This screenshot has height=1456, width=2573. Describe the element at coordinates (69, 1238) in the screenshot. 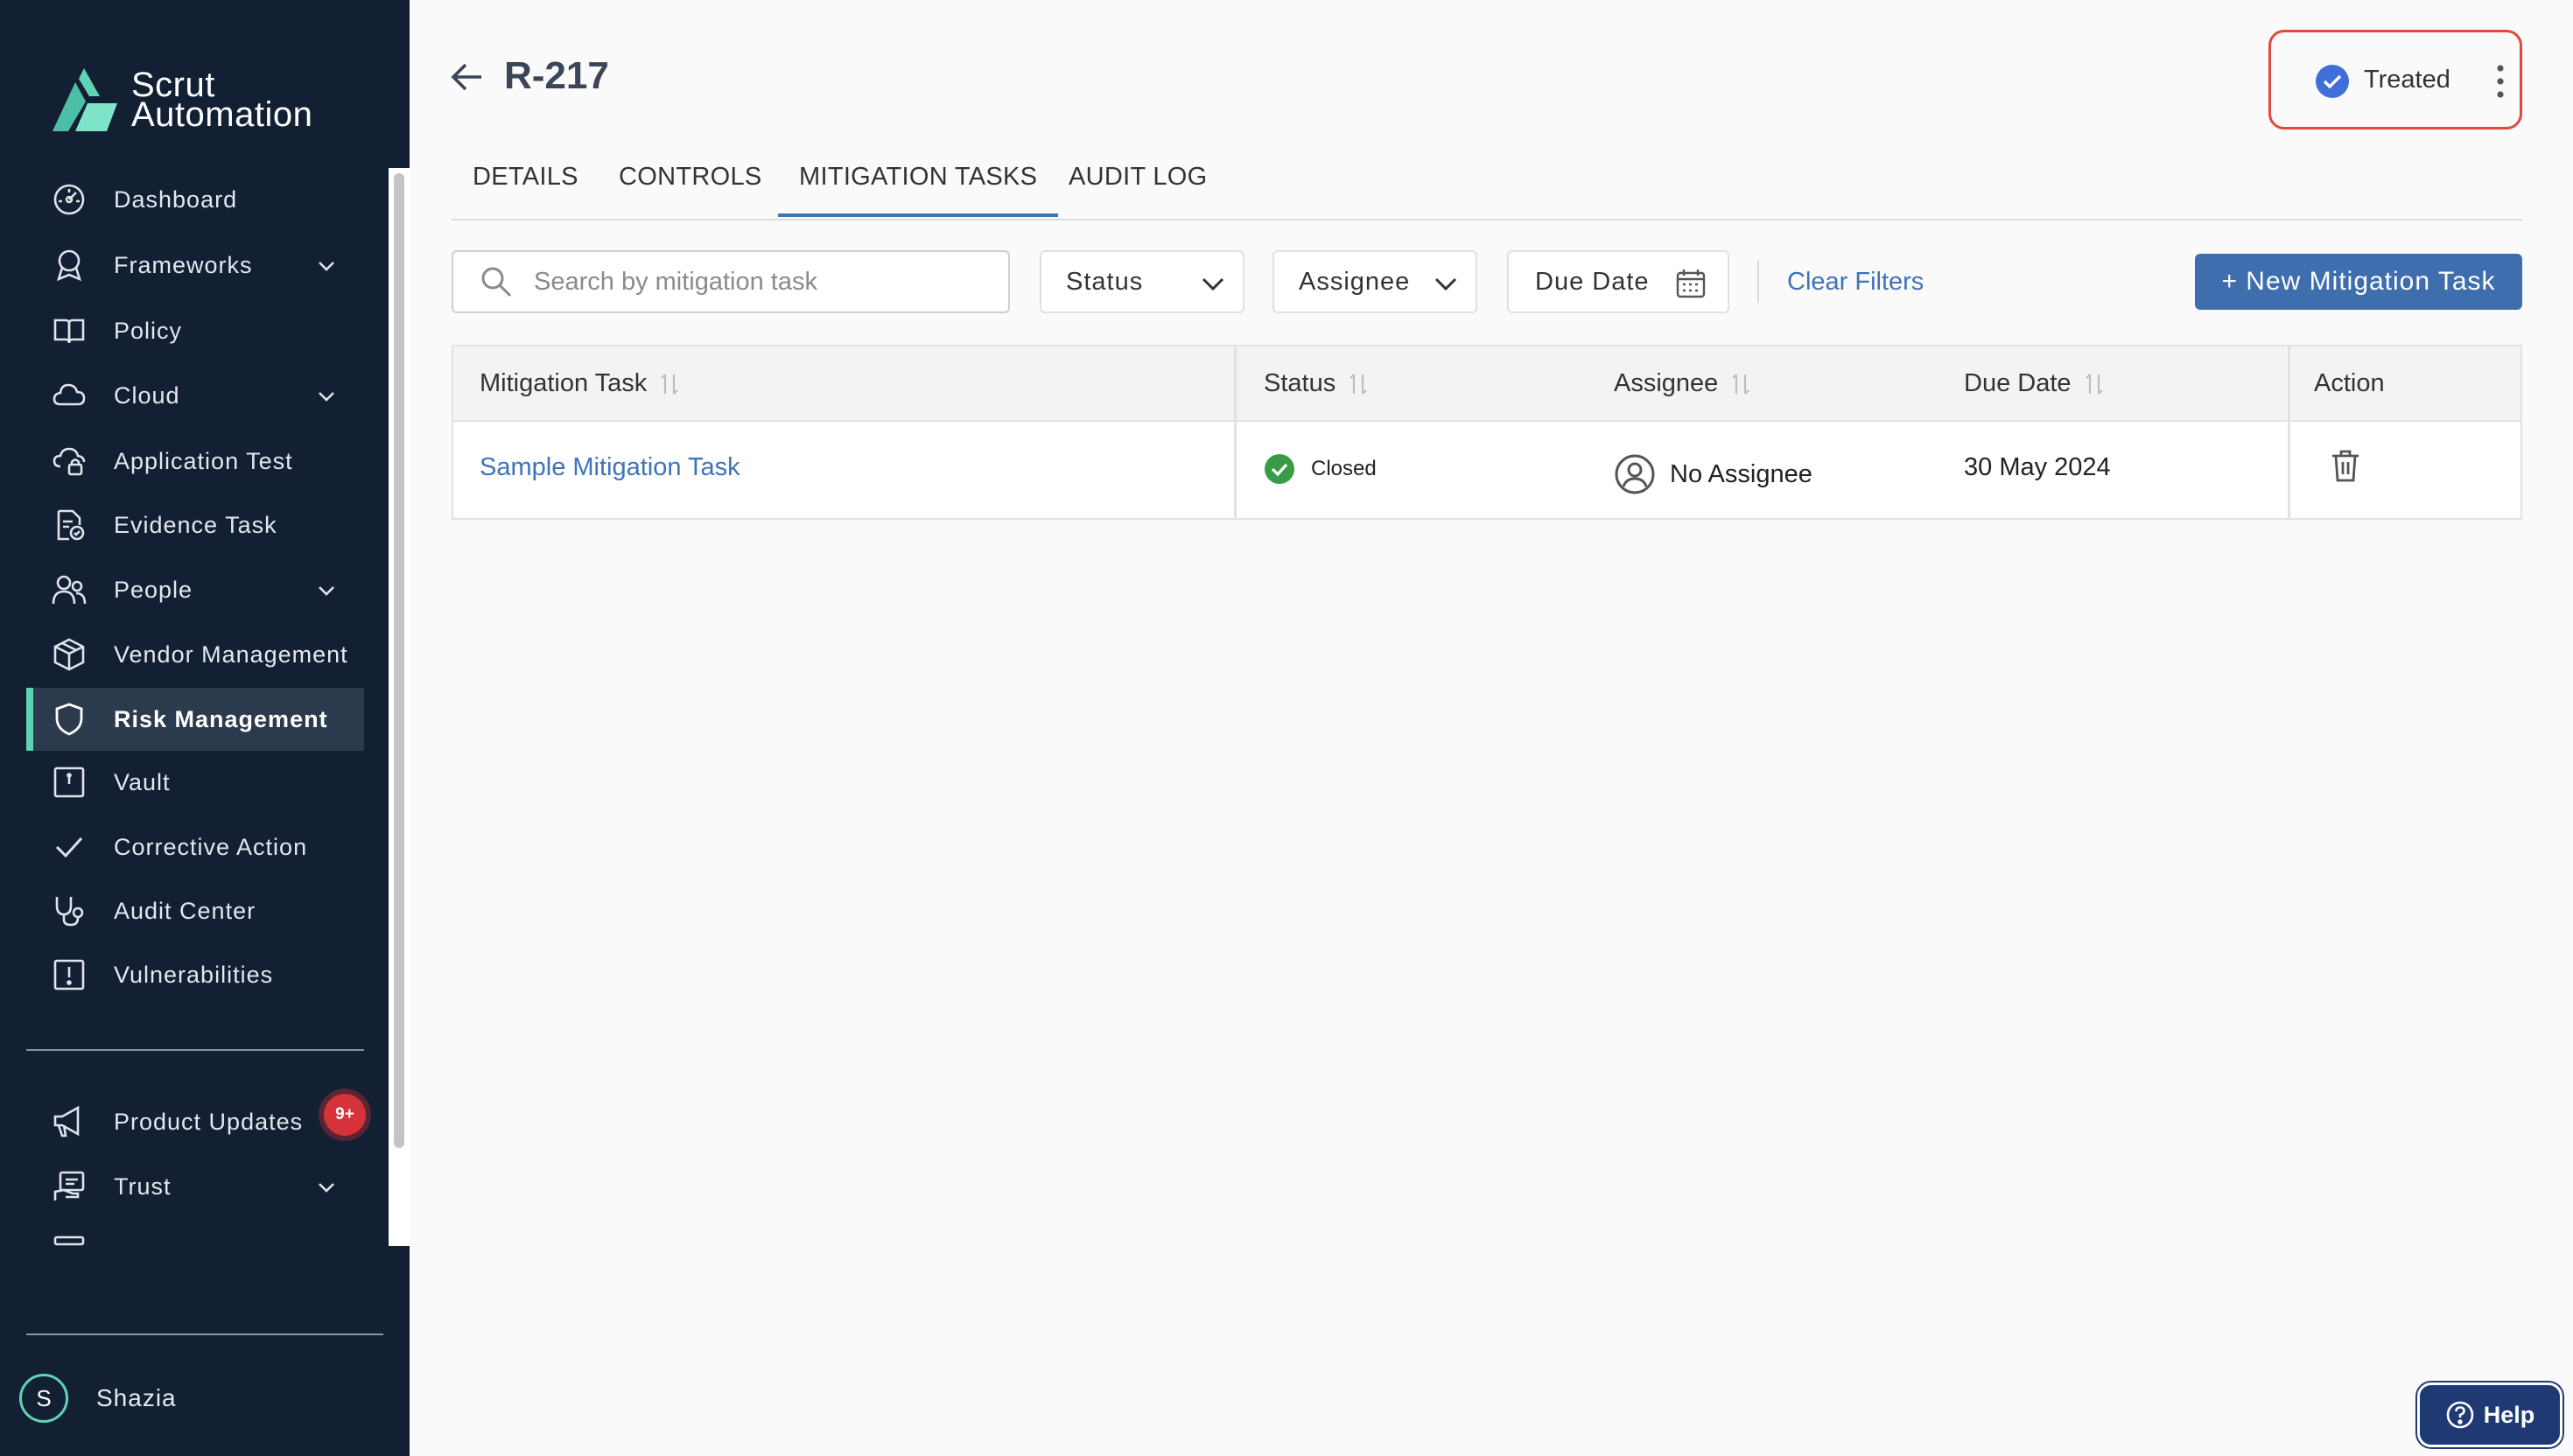

I see `menu-partial-icon` at that location.